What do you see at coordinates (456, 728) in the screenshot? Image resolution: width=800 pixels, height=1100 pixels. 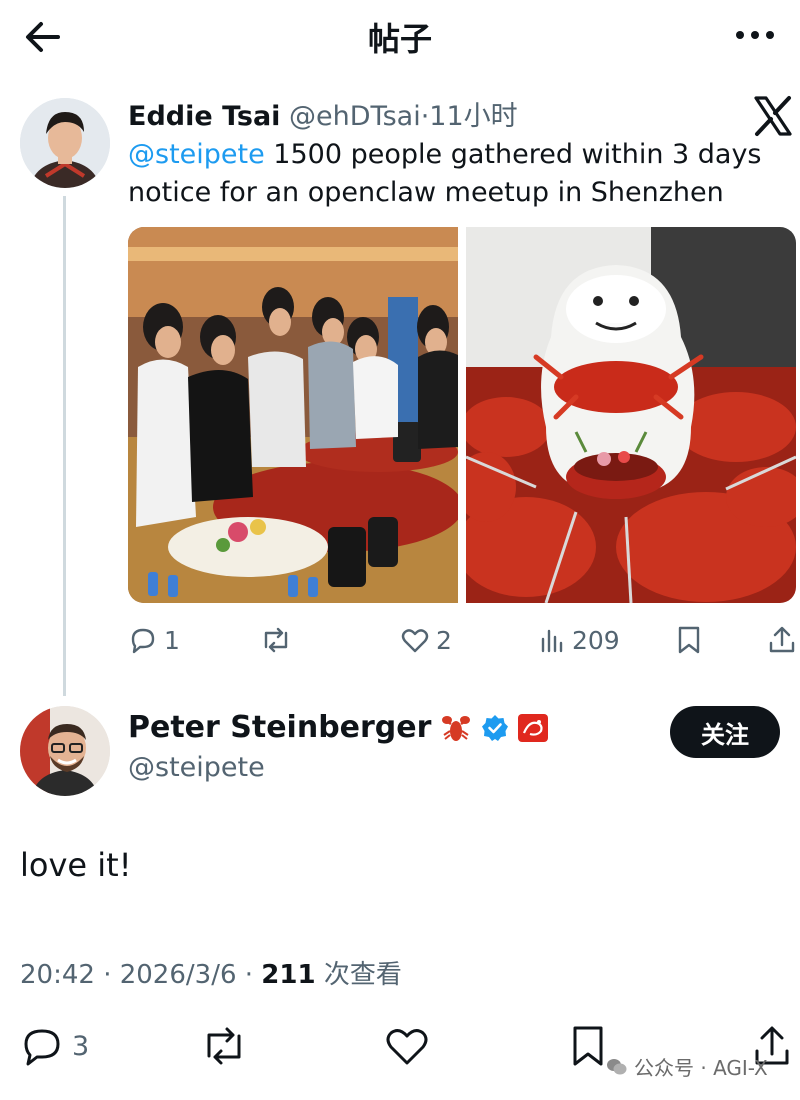 I see `lobster-emoji-icon` at bounding box center [456, 728].